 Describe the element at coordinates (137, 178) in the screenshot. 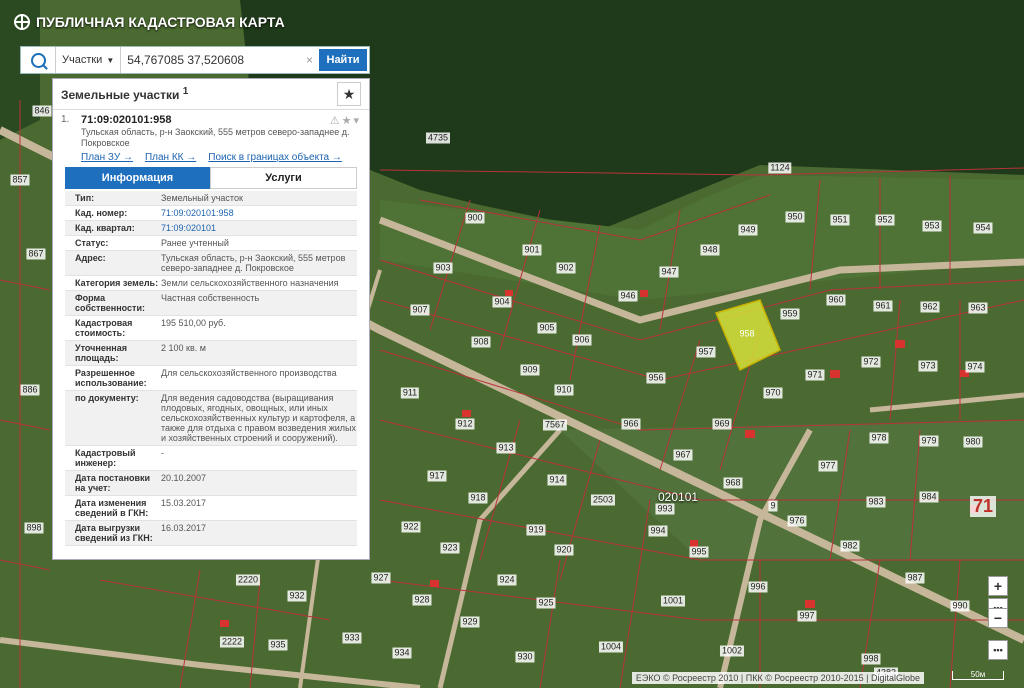

I see `tab-info: Информация` at that location.